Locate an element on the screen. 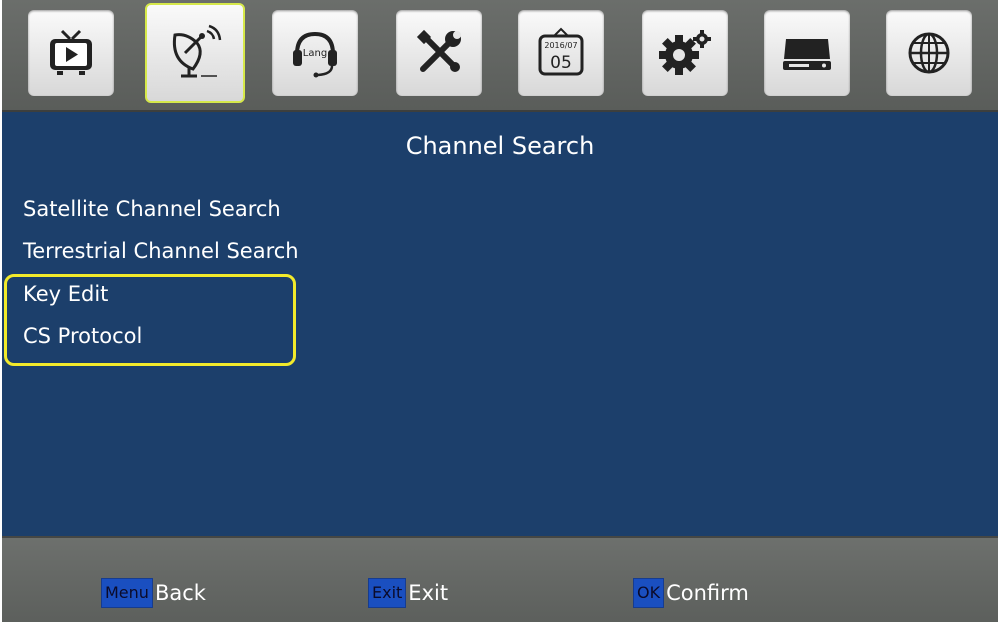  menu-item-terrestrial-channel-search: Terrestrial Channel Search is located at coordinates (161, 251).